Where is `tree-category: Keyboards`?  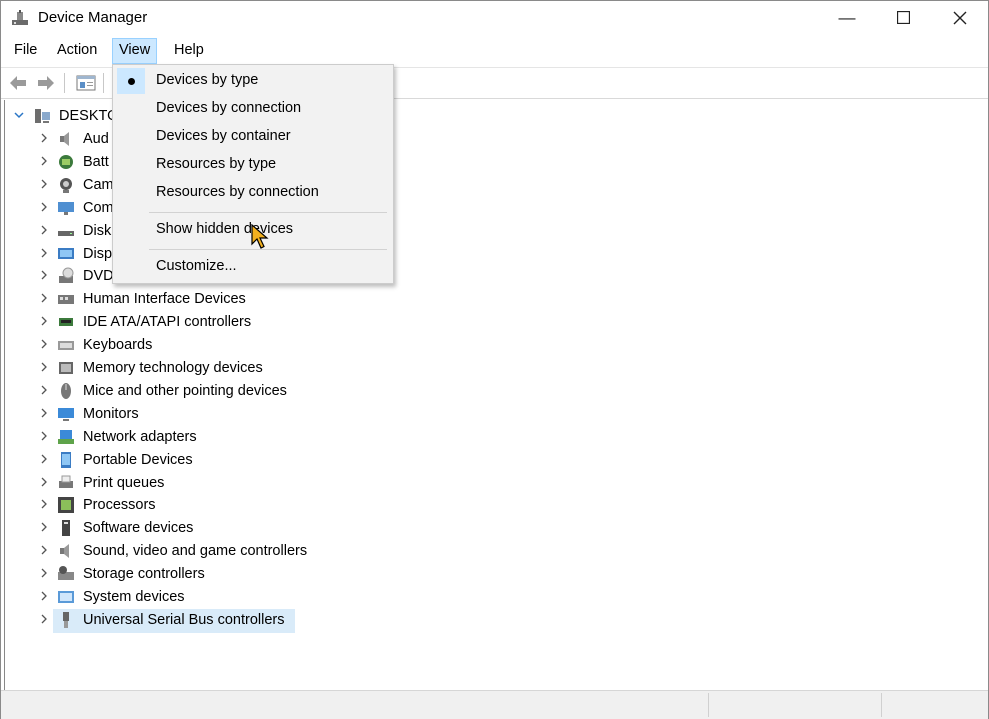
tree-category: Keyboards is located at coordinates (305, 345).